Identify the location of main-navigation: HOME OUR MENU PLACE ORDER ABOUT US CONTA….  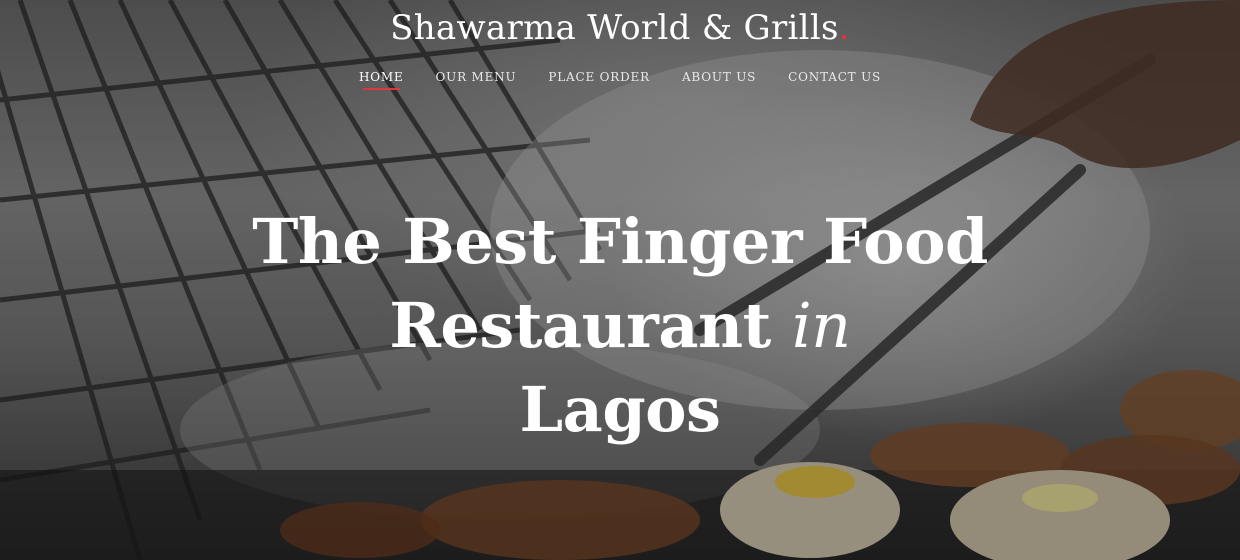
(620, 80).